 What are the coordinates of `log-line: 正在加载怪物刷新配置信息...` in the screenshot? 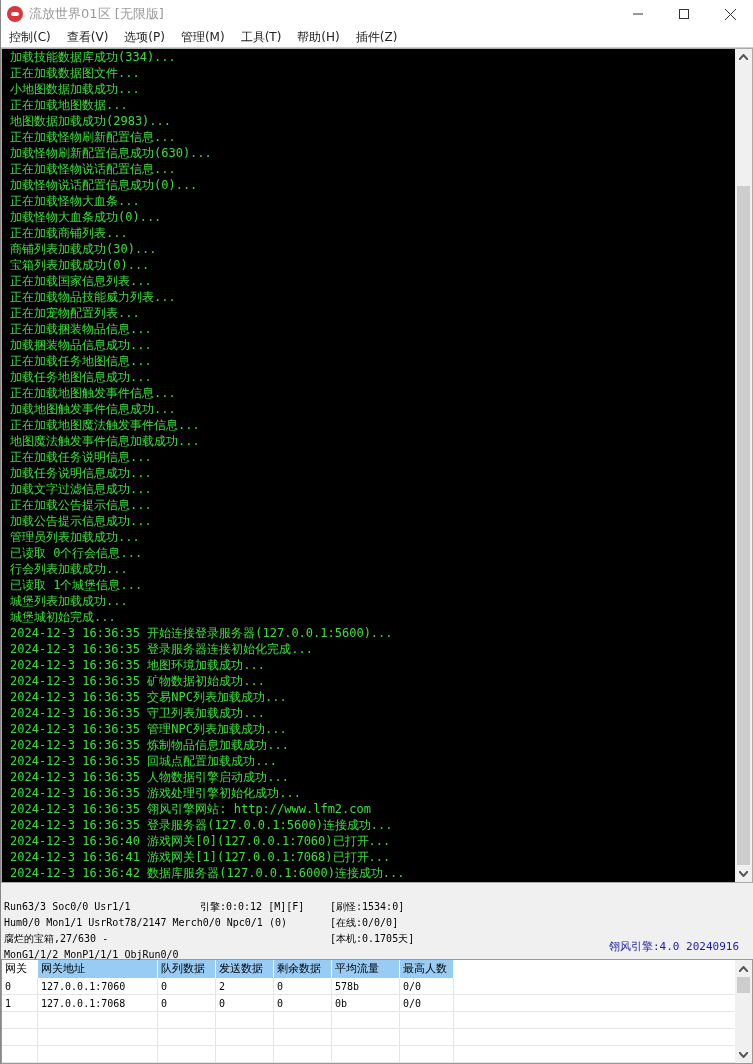 It's located at (93, 136).